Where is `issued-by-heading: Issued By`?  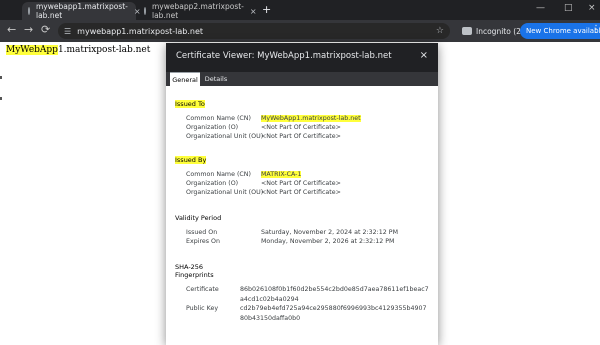
issued-by-heading: Issued By is located at coordinates (191, 160).